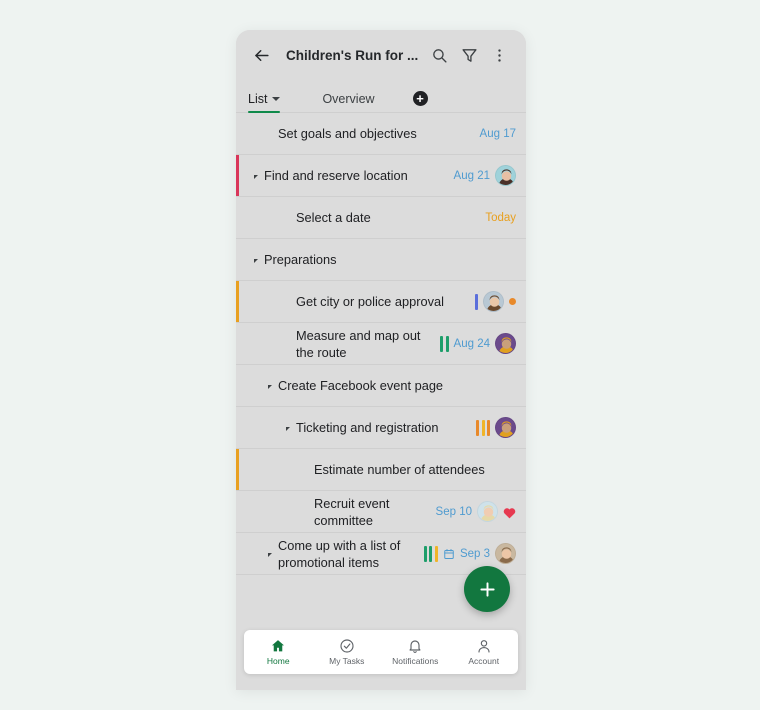  What do you see at coordinates (370, 301) in the screenshot?
I see `task-label: Get city or police approval` at bounding box center [370, 301].